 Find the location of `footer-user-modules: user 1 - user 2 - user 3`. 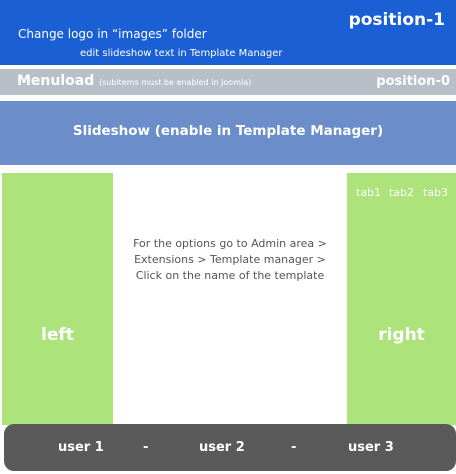

footer-user-modules: user 1 - user 2 - user 3 is located at coordinates (230, 447).